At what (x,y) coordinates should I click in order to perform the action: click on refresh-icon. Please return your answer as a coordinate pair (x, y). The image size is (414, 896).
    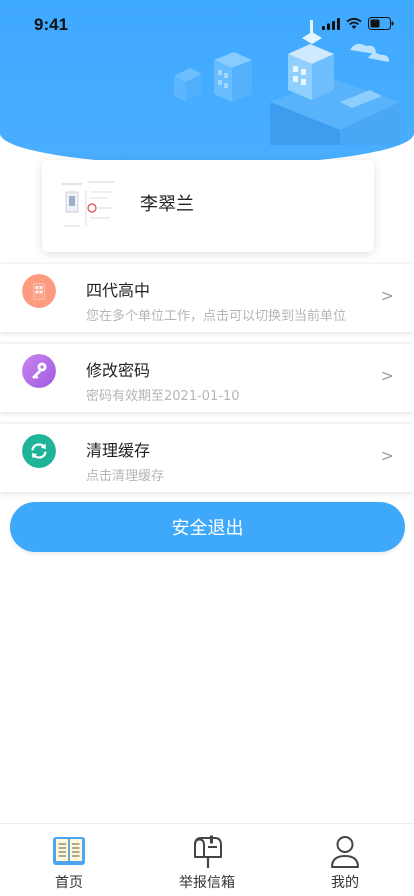
    Looking at the image, I should click on (39, 451).